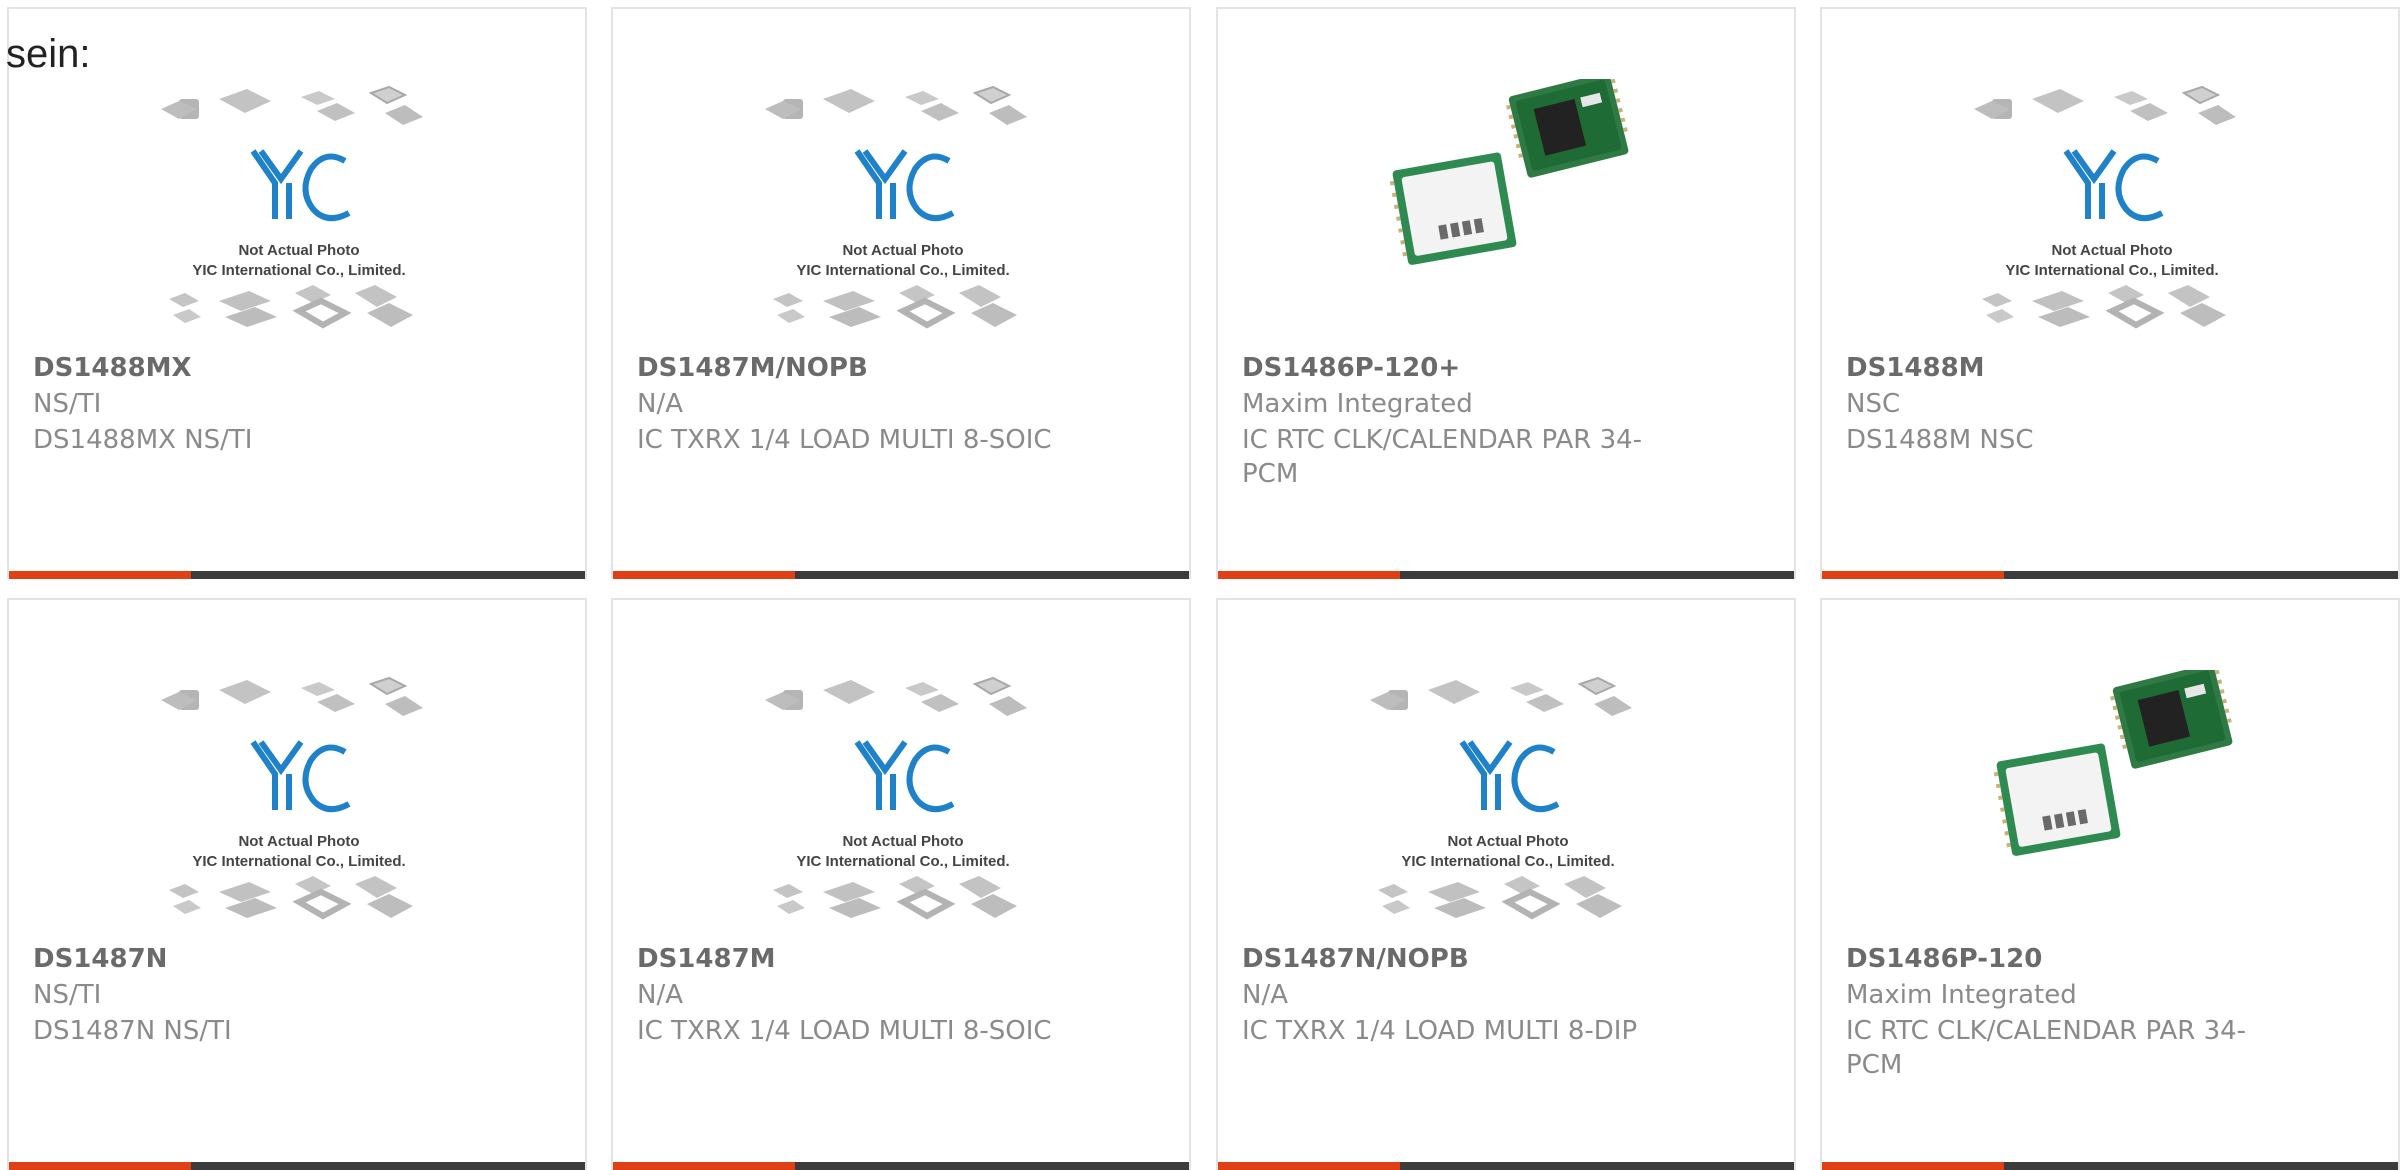 This screenshot has width=2400, height=1170. What do you see at coordinates (1915, 368) in the screenshot?
I see `part-number-link: DS1488M` at bounding box center [1915, 368].